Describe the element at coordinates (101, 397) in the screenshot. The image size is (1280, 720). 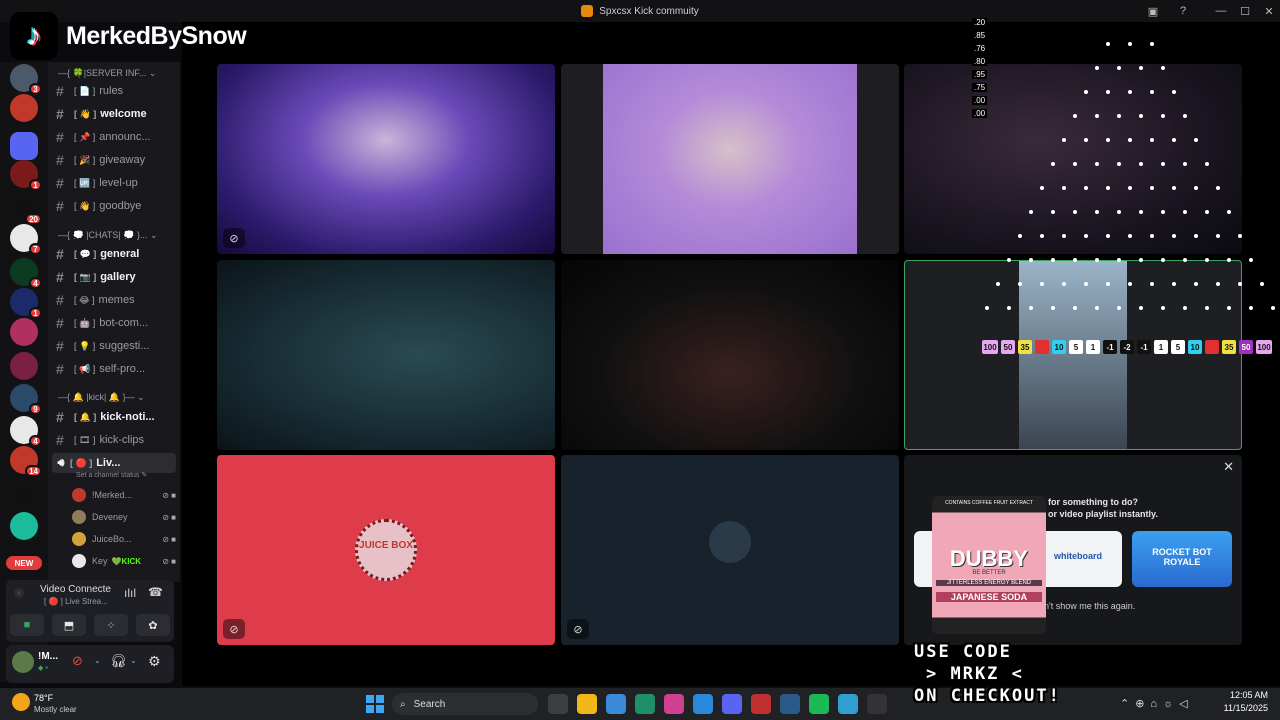
I see `category-kick: —{ 🔔 |kick| 🔔 }— ⌄` at that location.